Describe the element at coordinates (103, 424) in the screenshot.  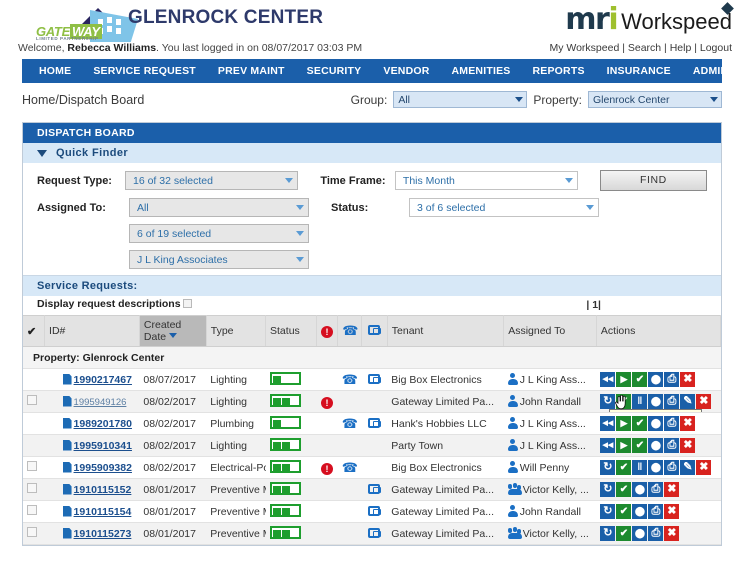
I see `request-id-link: 1989201780` at that location.